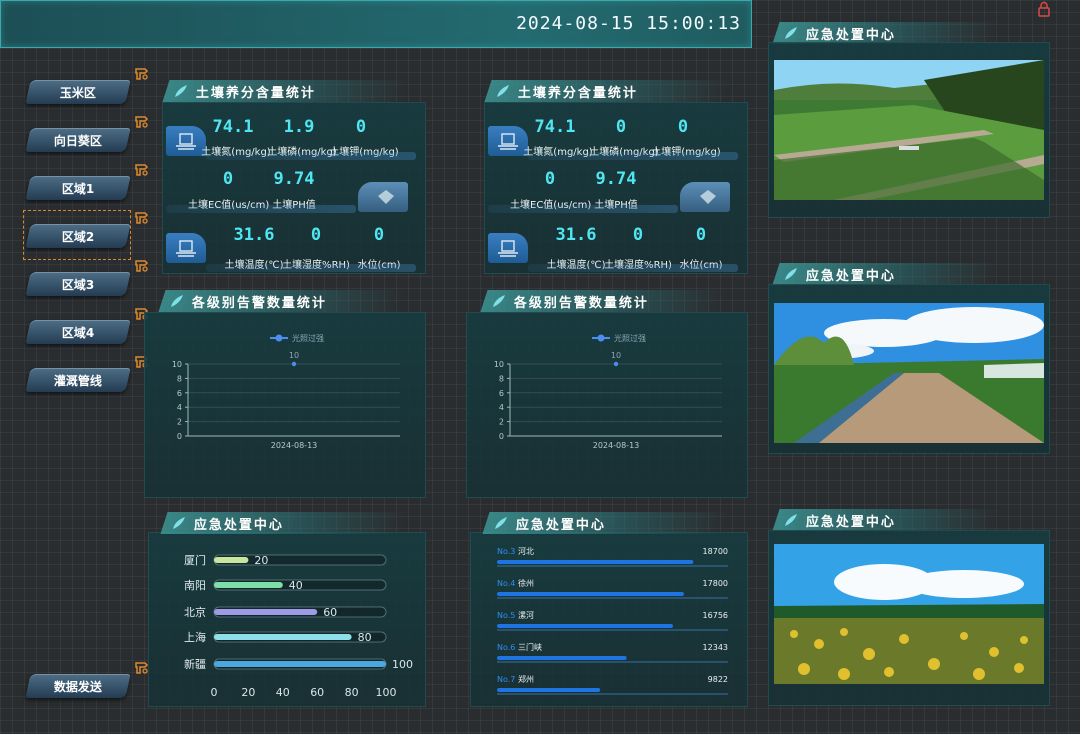  What do you see at coordinates (78, 140) in the screenshot?
I see `nav-button-2: 向日葵区` at bounding box center [78, 140].